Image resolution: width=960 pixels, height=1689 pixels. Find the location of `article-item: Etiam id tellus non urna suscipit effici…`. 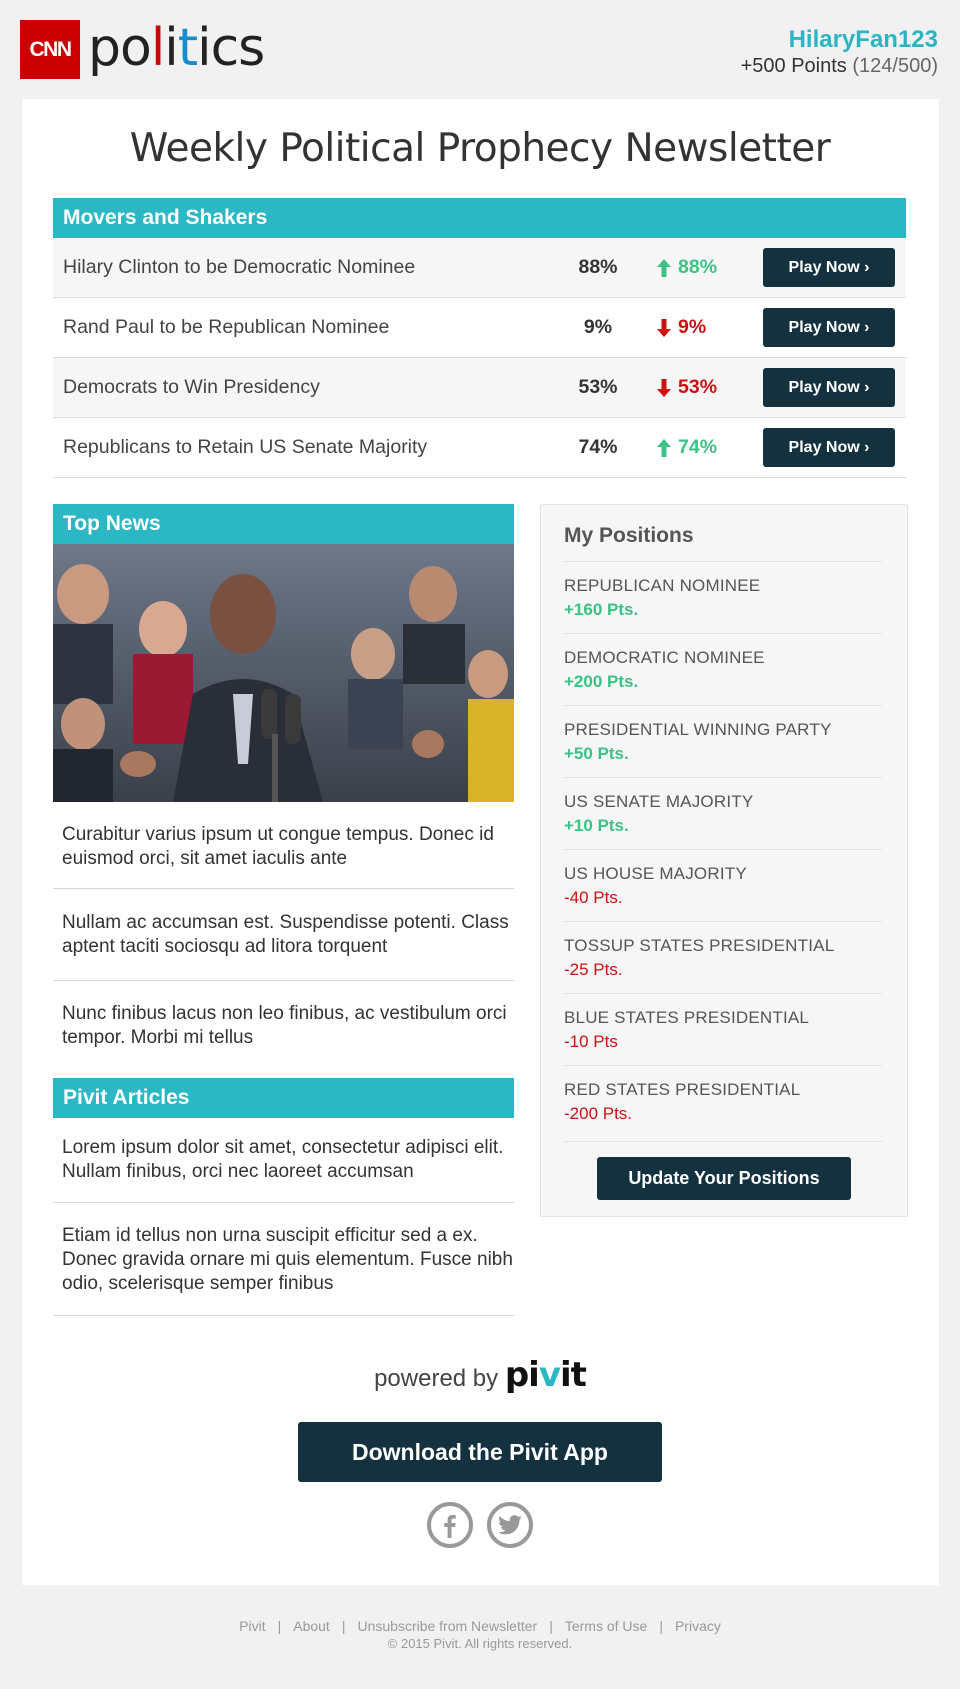

article-item: Etiam id tellus non urna suscipit effici… is located at coordinates (283, 1260).